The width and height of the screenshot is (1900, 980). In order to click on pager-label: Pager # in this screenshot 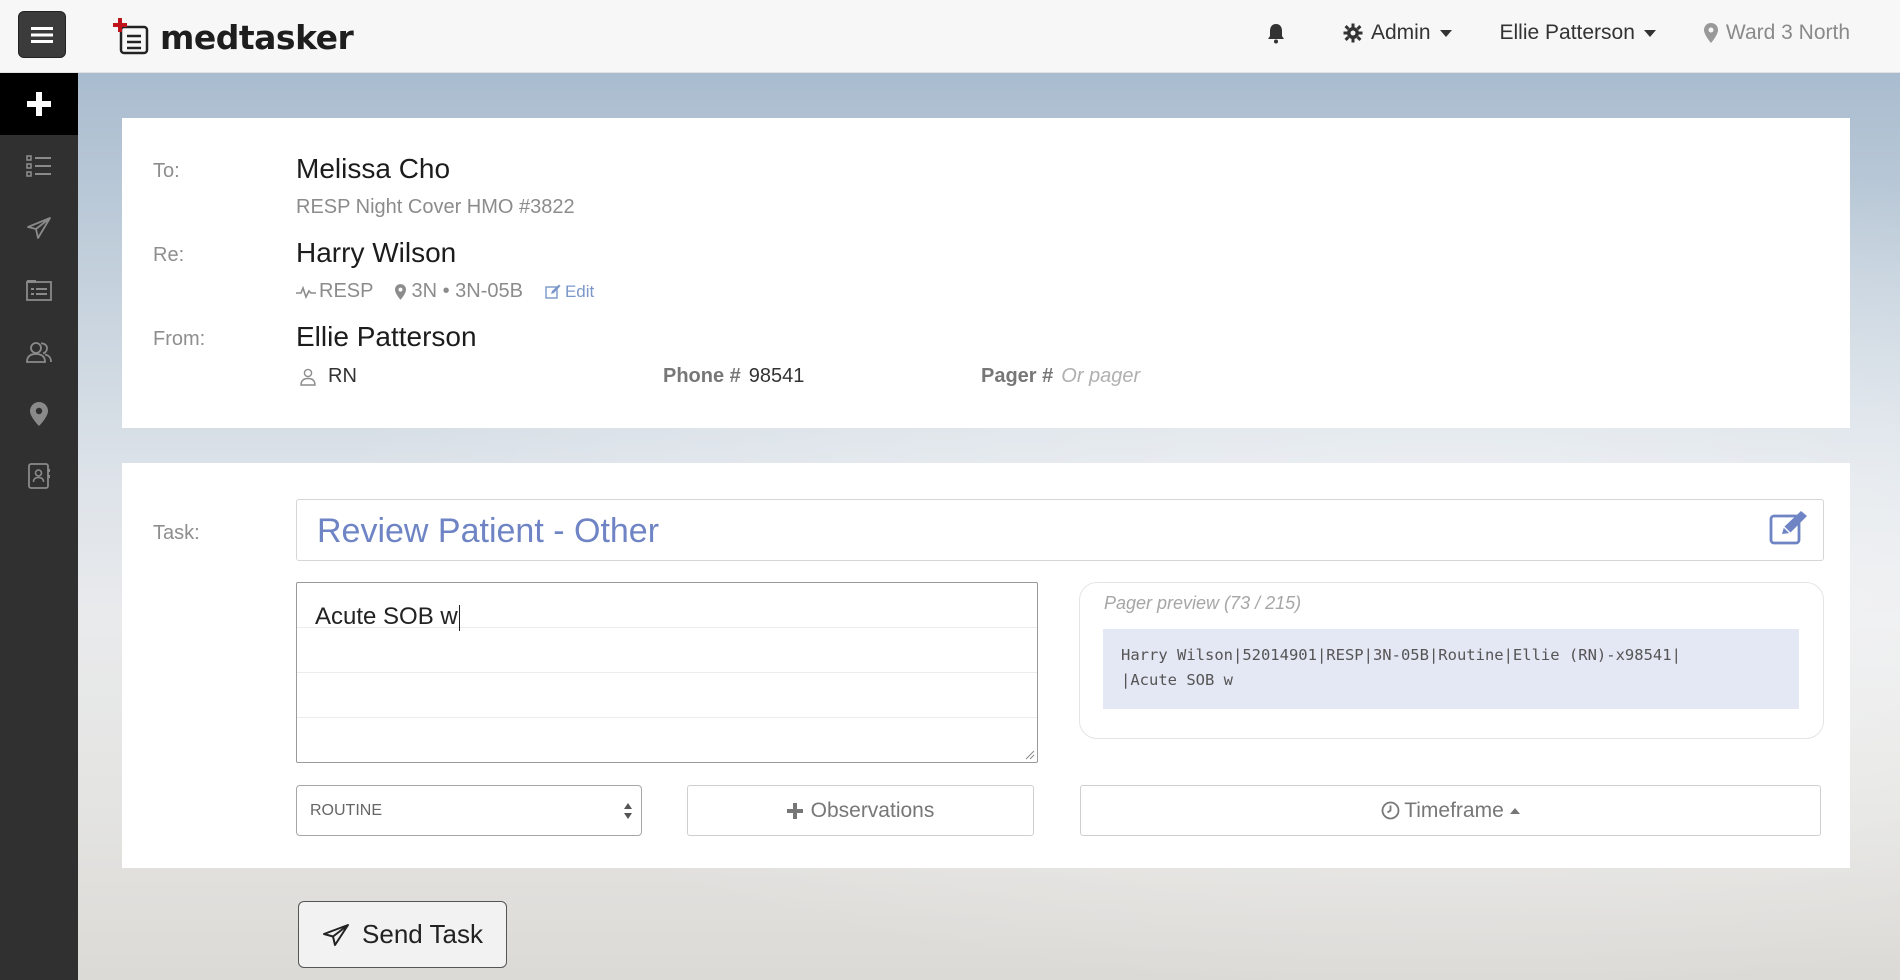, I will do `click(1017, 376)`.